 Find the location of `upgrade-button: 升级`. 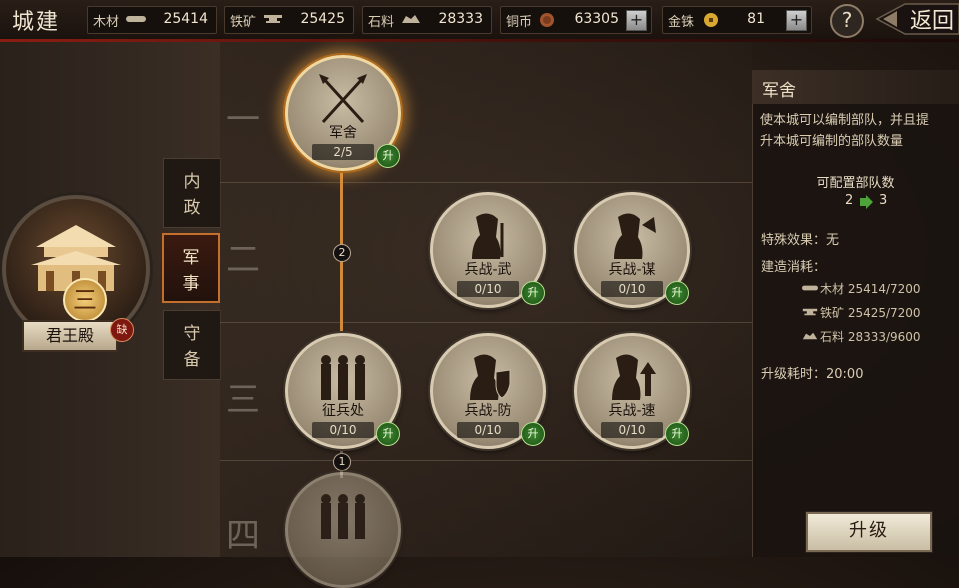

upgrade-button: 升级 is located at coordinates (869, 532).